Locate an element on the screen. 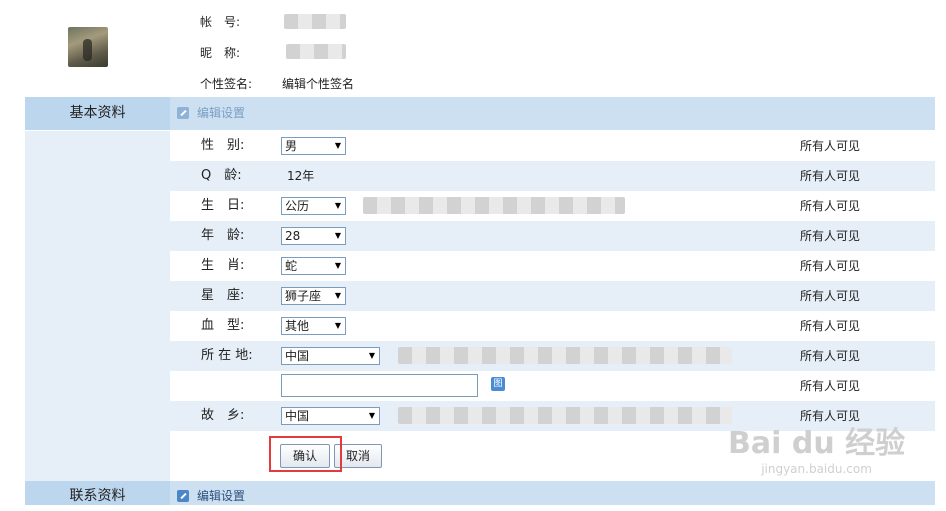 The height and width of the screenshot is (511, 946). field-row-zodiac-animal: 生 肖: 蛇 ▼ 所有人可见 is located at coordinates (552, 266).